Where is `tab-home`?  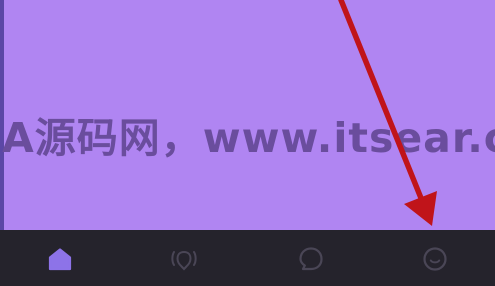 tab-home is located at coordinates (60, 259).